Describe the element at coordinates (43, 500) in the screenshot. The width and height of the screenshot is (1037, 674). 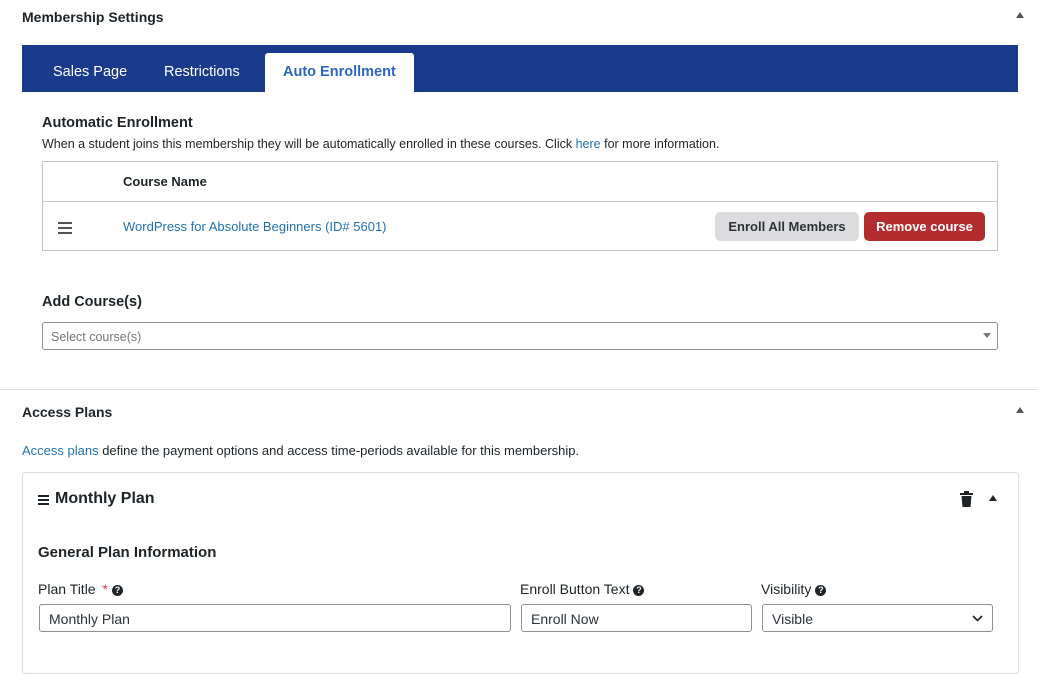
I see `plan-drag-handle-icon` at that location.